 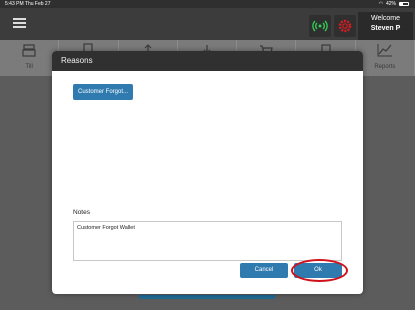 What do you see at coordinates (264, 270) in the screenshot?
I see `cancel-button: Cancel` at bounding box center [264, 270].